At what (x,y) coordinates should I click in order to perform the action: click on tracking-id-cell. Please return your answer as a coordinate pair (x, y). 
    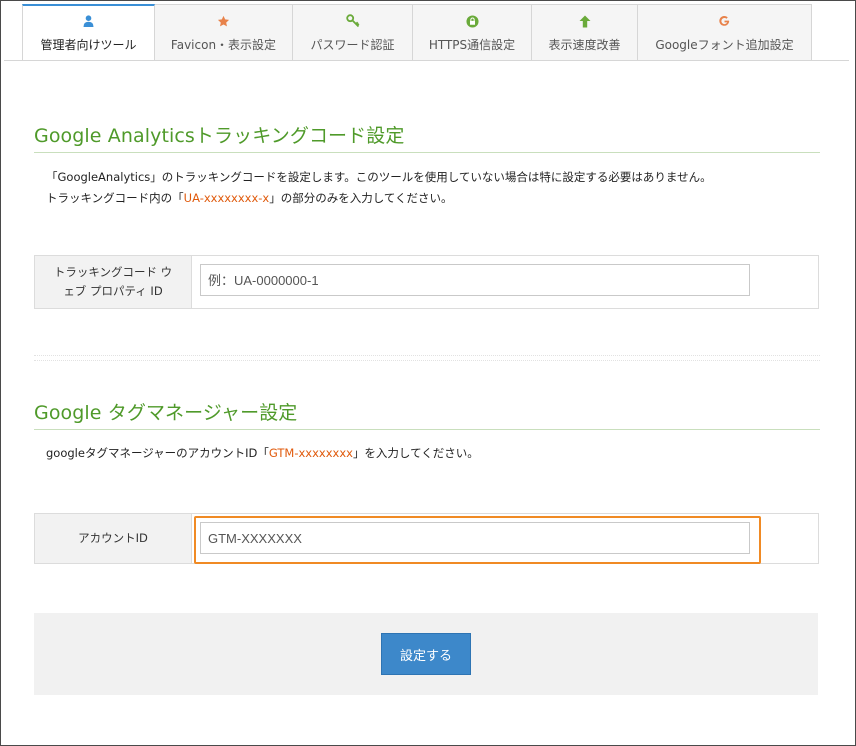
    Looking at the image, I should click on (505, 282).